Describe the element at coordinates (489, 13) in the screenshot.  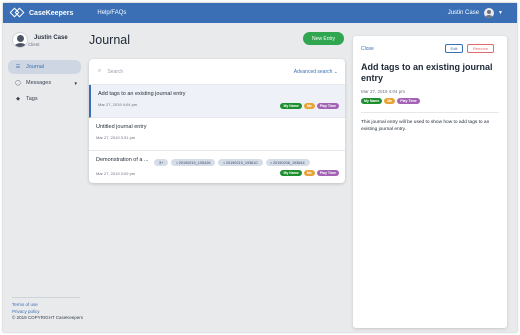
I see `user-avatar-icon` at that location.